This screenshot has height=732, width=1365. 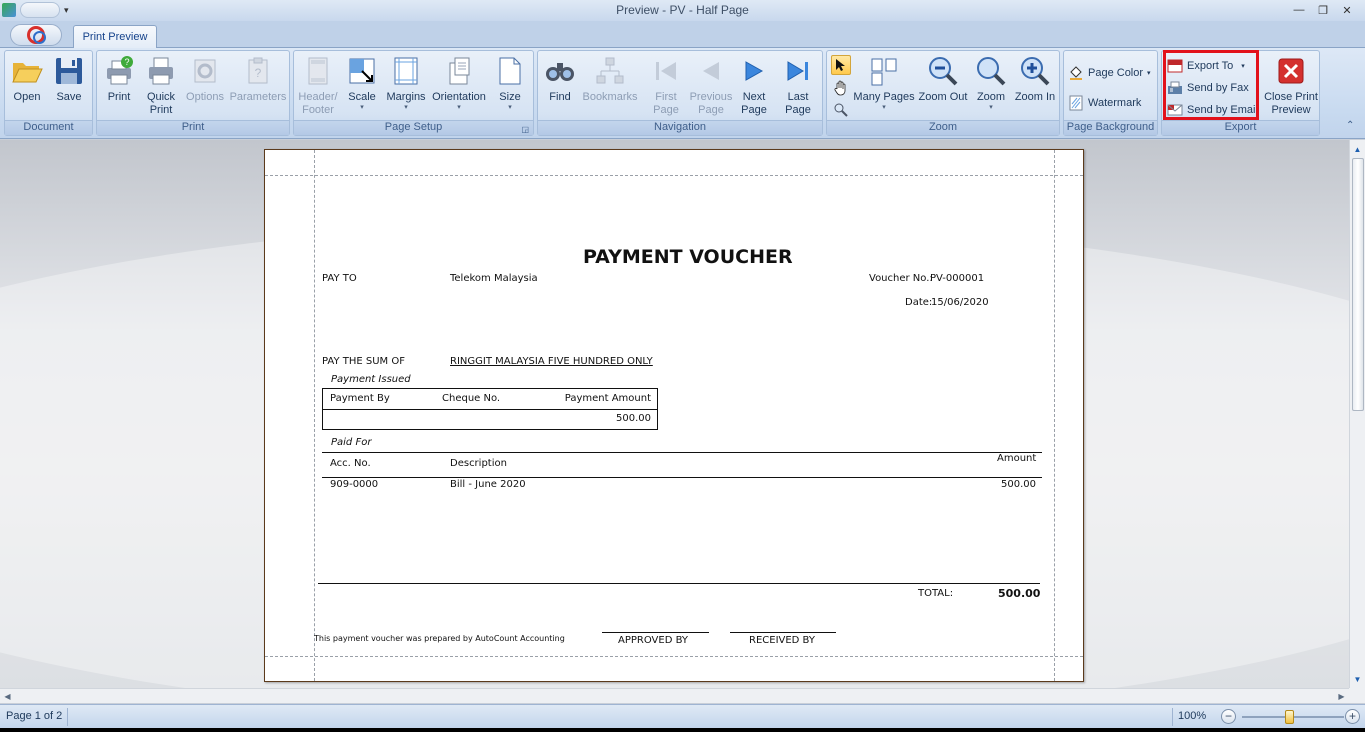 What do you see at coordinates (69, 97) in the screenshot?
I see `save-label: Save` at bounding box center [69, 97].